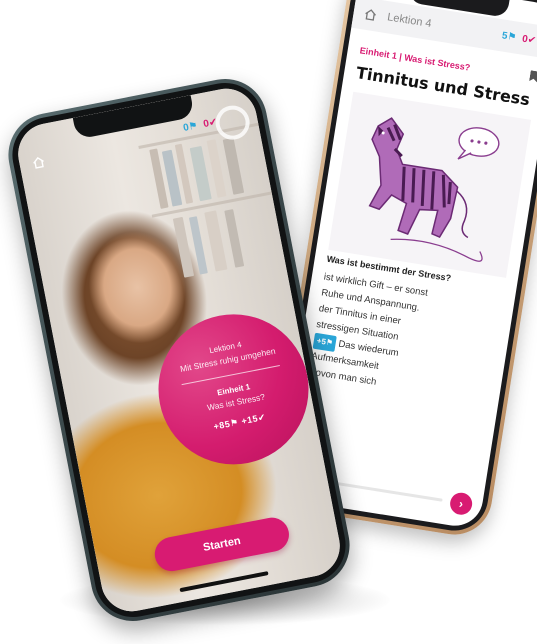  What do you see at coordinates (509, 36) in the screenshot?
I see `stat-flags: 5⚑` at bounding box center [509, 36].